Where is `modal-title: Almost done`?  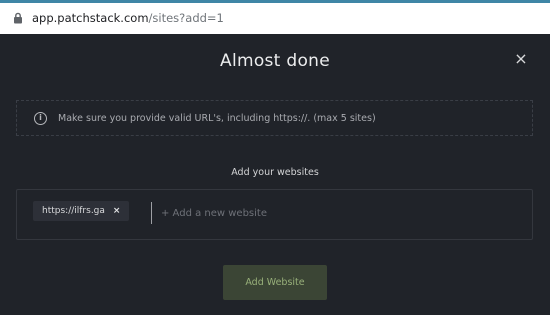 modal-title: Almost done is located at coordinates (275, 61).